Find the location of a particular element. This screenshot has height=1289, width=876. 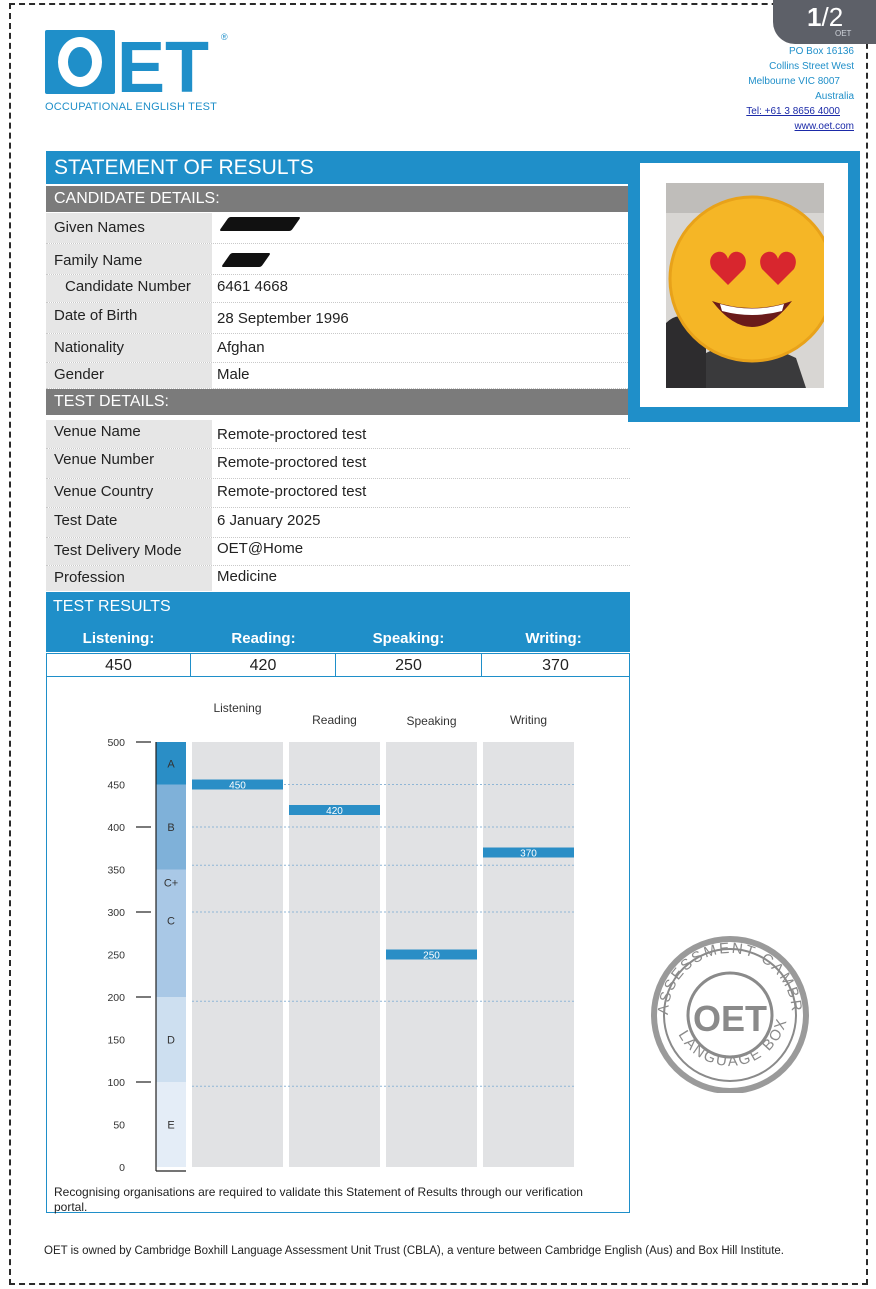

field-label: Venue Name is located at coordinates (97, 431).